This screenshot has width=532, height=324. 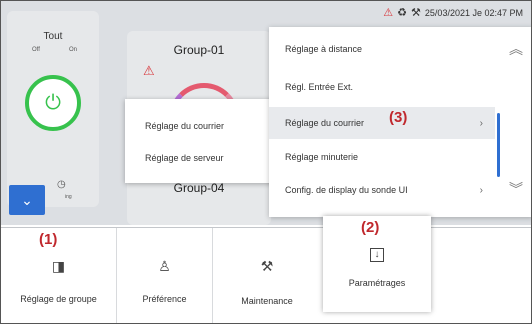 What do you see at coordinates (164, 266) in the screenshot?
I see `user-icon: ♙` at bounding box center [164, 266].